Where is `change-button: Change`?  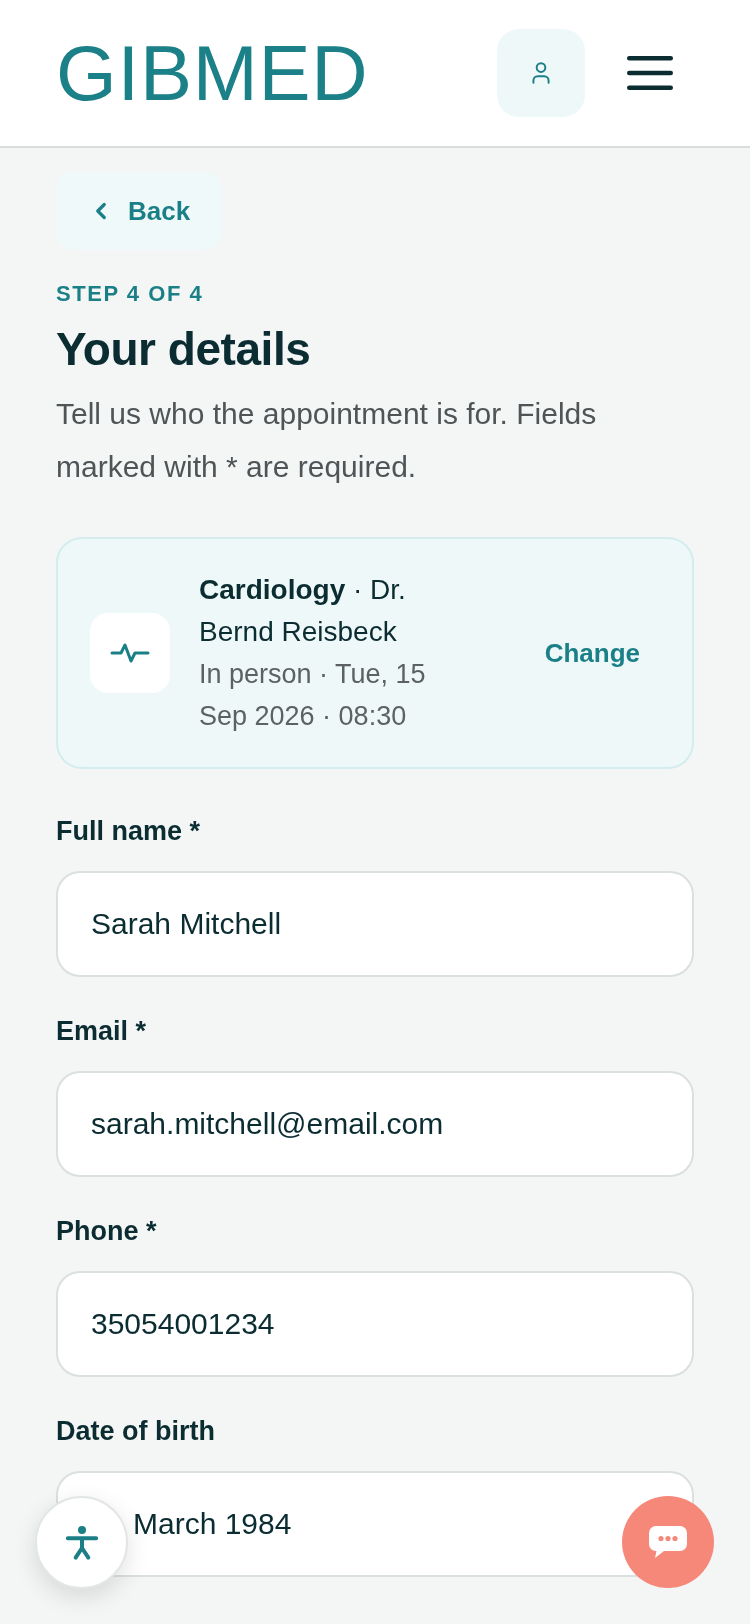 change-button: Change is located at coordinates (592, 653).